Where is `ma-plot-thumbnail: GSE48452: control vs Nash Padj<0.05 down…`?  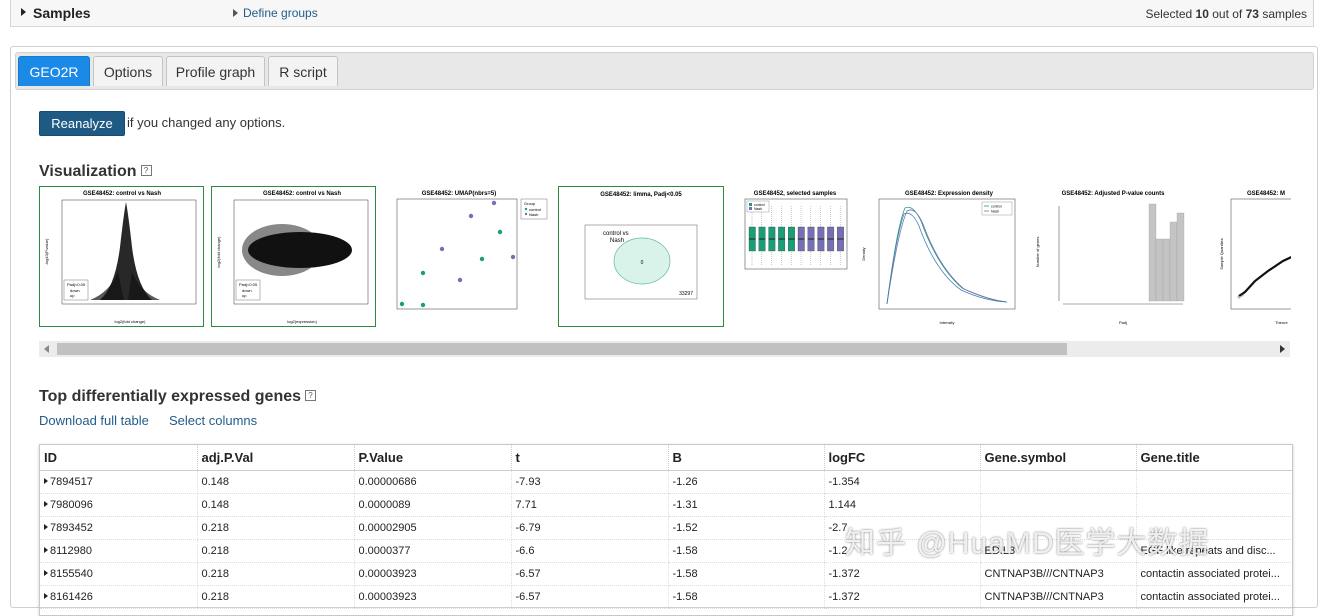
ma-plot-thumbnail: GSE48452: control vs Nash Padj<0.05 down… is located at coordinates (293, 256).